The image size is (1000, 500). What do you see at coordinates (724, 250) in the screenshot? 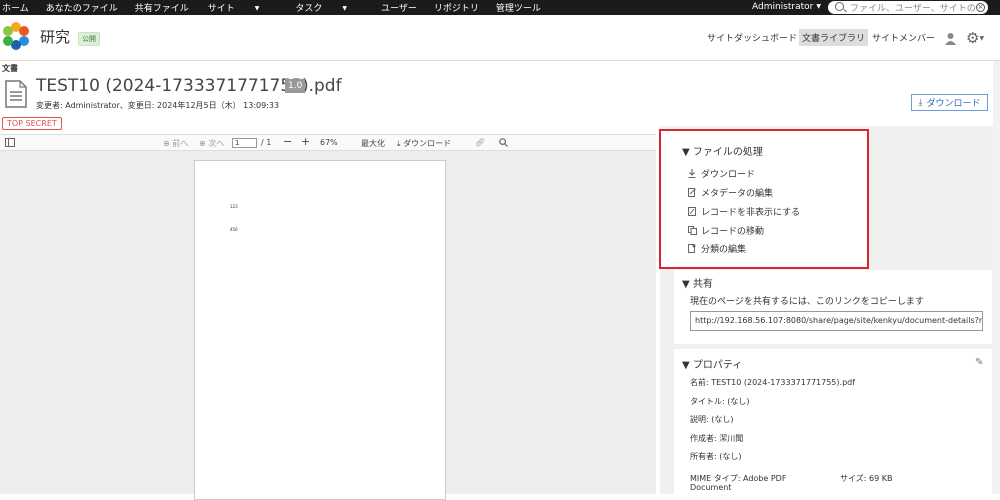
I see `action-label: 分類の編集` at bounding box center [724, 250].